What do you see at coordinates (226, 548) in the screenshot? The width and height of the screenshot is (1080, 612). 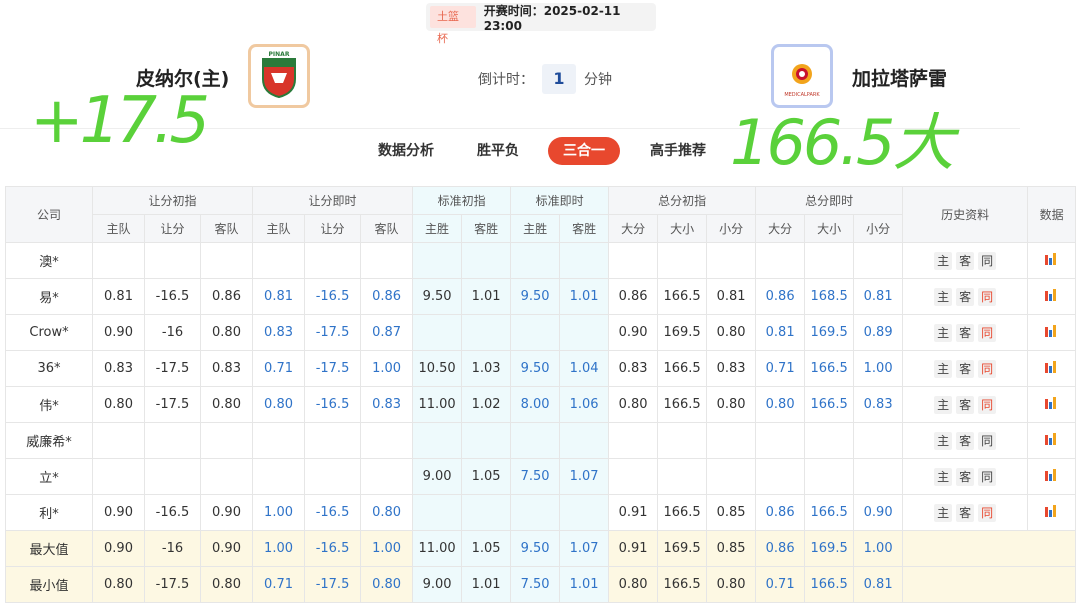 I see `odds-cell: 0.90` at bounding box center [226, 548].